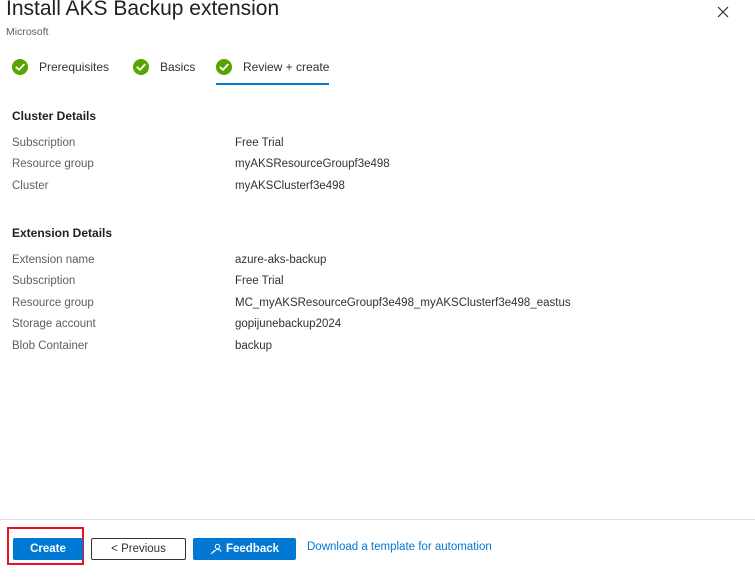 The width and height of the screenshot is (755, 577). I want to click on close-button, so click(723, 12).